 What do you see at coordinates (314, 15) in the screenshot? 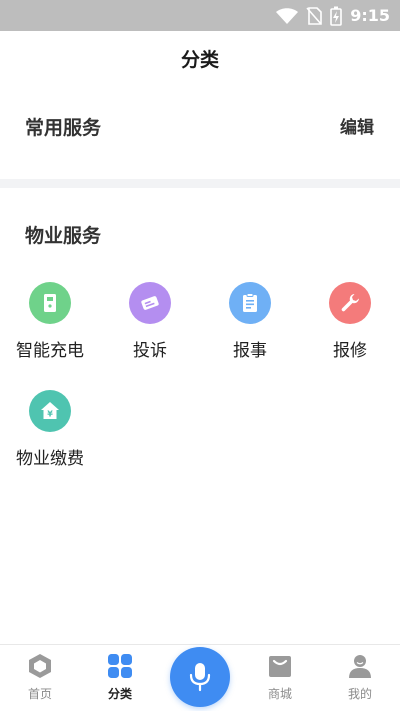
I see `no-sim-icon` at bounding box center [314, 15].